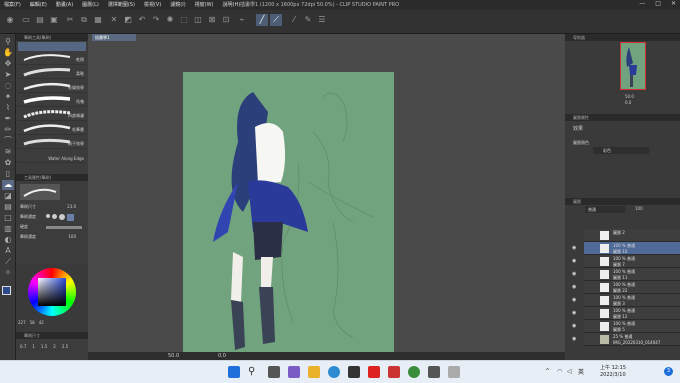  Describe the element at coordinates (8, 229) in the screenshot. I see `frame-tool-icon: ▥` at that location.